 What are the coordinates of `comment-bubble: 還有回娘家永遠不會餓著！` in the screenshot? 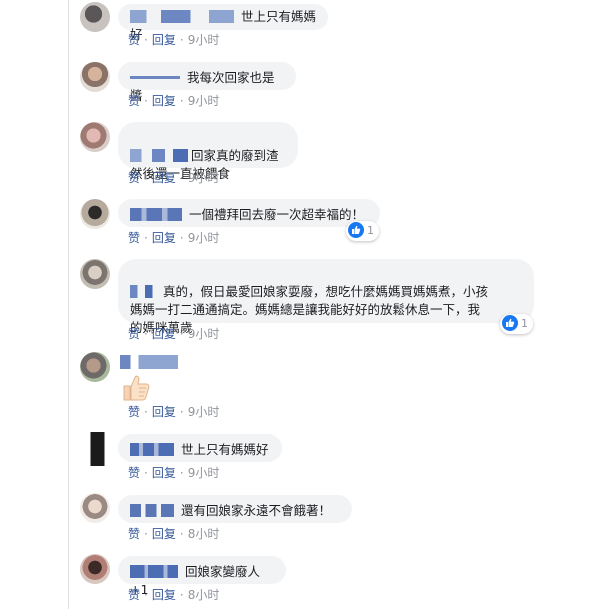 It's located at (235, 509).